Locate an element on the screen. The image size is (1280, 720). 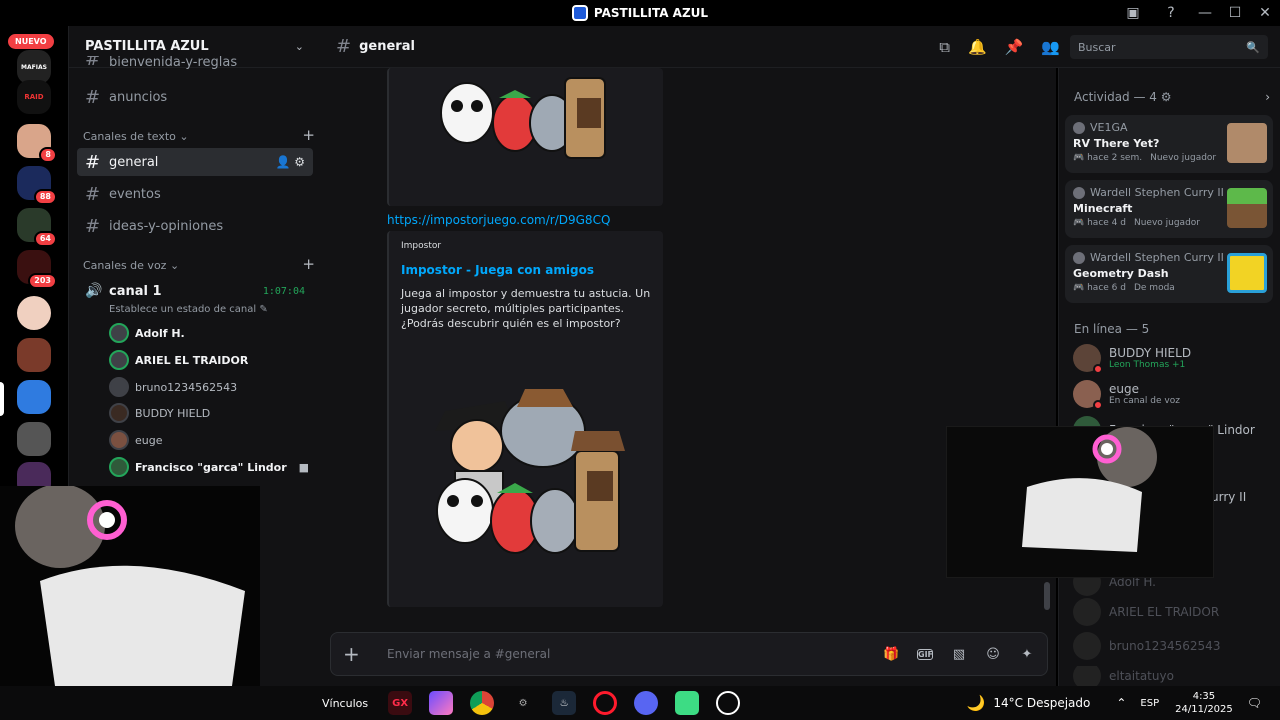
speaker-icon: 🔊 is located at coordinates (94, 291).